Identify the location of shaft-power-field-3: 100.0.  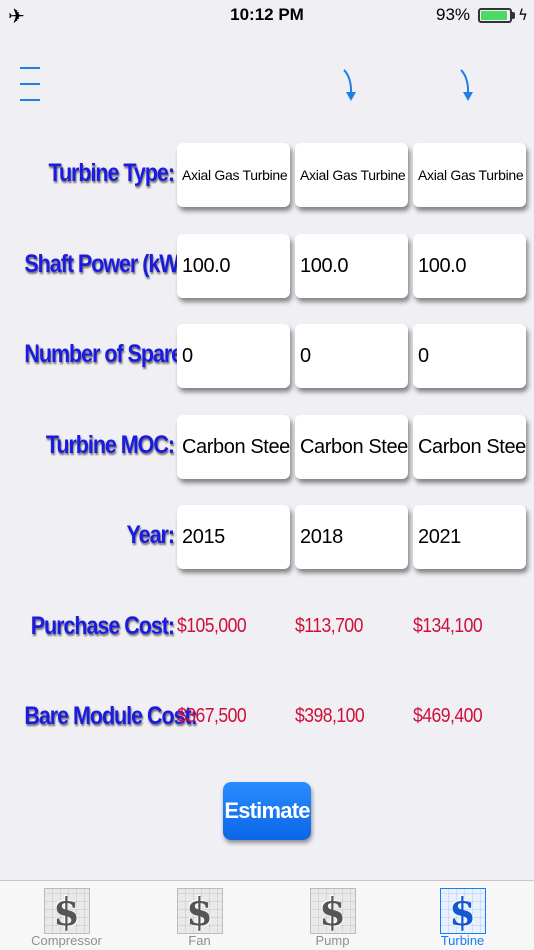
(469, 266).